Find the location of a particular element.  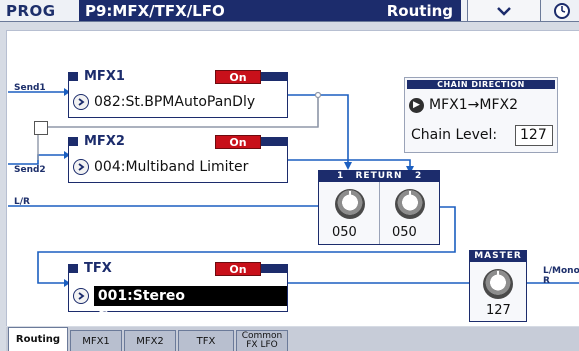

master-value: 127 is located at coordinates (498, 310).